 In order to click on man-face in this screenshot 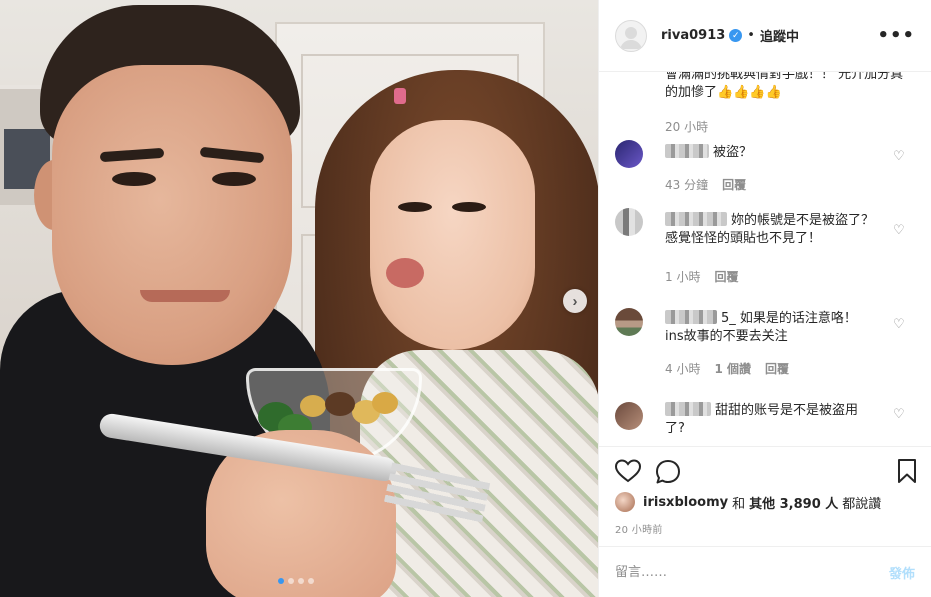, I will do `click(172, 215)`.